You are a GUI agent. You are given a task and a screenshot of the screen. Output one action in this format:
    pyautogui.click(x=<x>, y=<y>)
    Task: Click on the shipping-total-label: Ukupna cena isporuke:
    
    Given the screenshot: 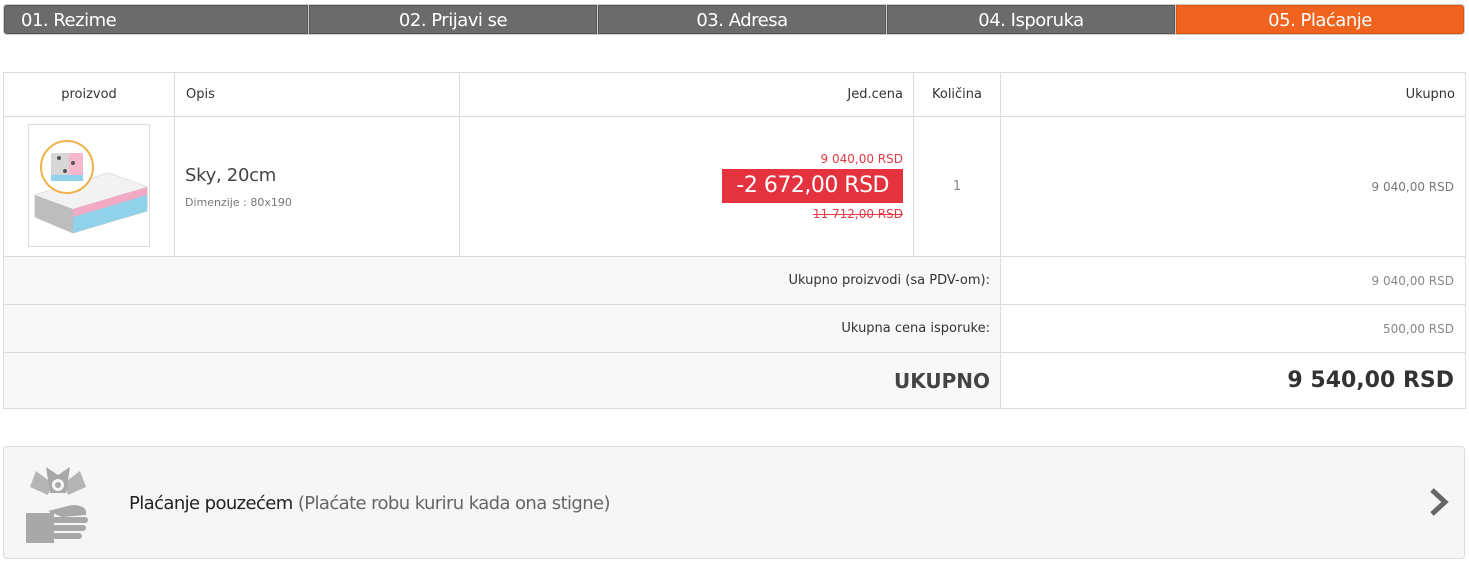 What is the action you would take?
    pyautogui.click(x=502, y=328)
    